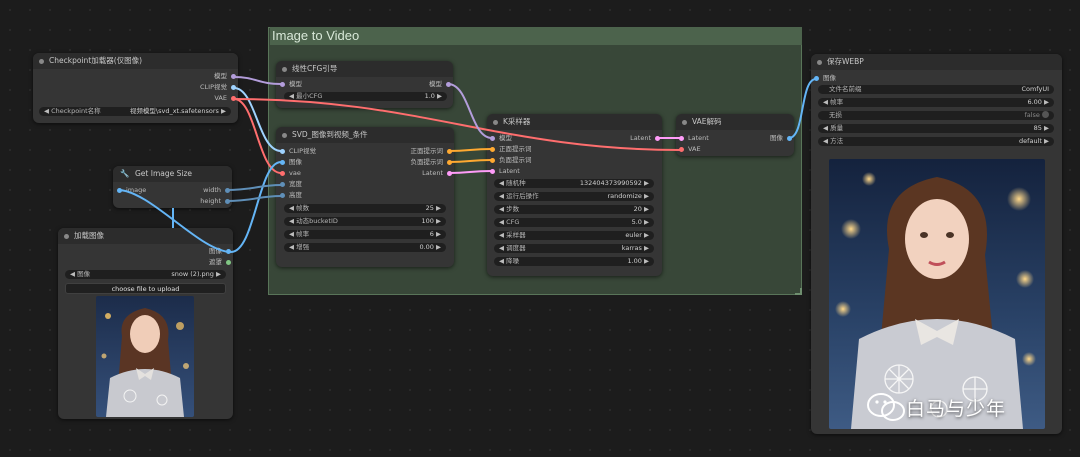 This screenshot has width=1080, height=457. Describe the element at coordinates (145, 236) in the screenshot. I see `node-title: 加载图像` at that location.